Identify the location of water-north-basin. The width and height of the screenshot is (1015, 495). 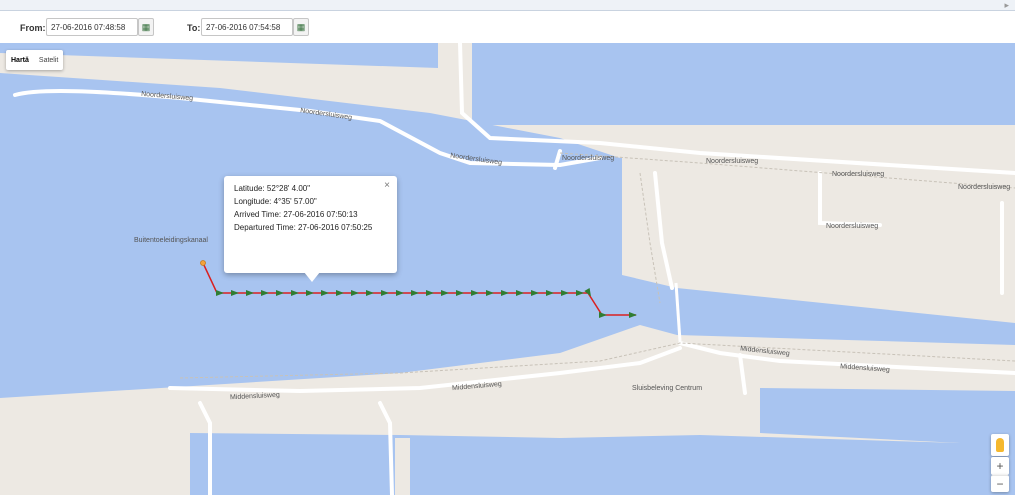
(743, 84).